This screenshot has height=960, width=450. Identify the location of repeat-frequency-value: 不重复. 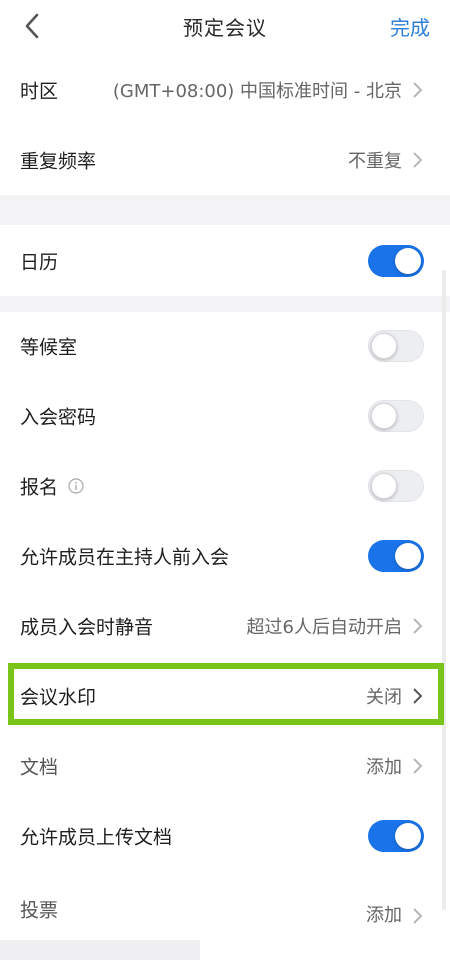
(375, 161).